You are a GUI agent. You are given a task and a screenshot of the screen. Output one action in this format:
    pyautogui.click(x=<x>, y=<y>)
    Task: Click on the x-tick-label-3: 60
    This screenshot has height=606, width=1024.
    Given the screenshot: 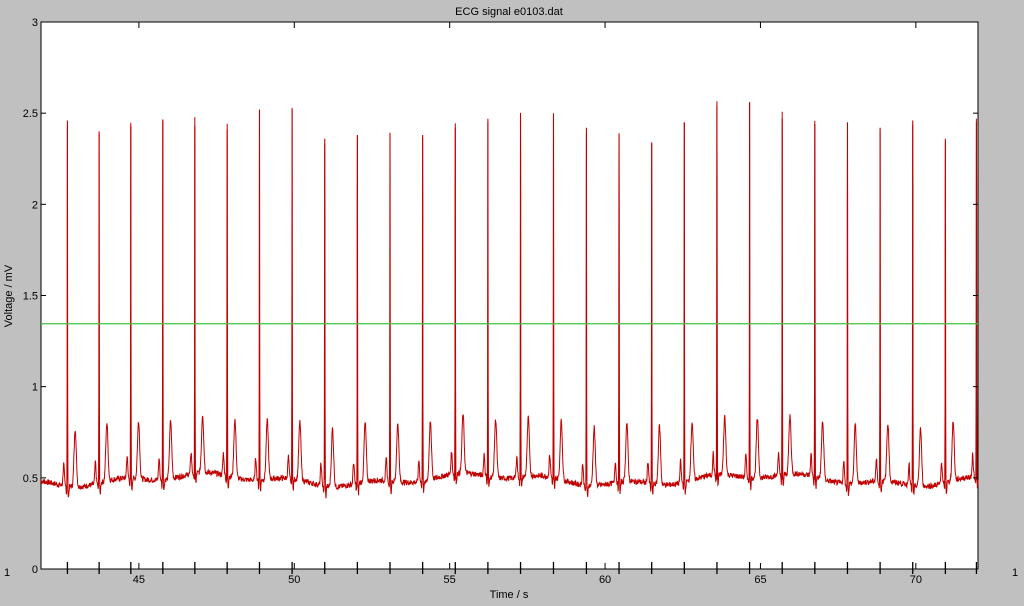 What is the action you would take?
    pyautogui.click(x=605, y=580)
    